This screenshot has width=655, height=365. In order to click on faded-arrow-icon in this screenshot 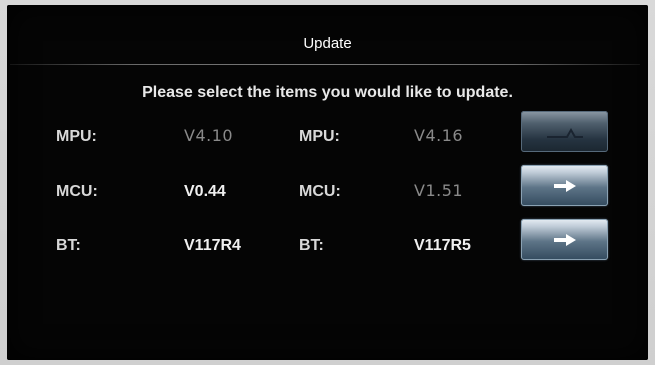, I will do `click(564, 132)`.